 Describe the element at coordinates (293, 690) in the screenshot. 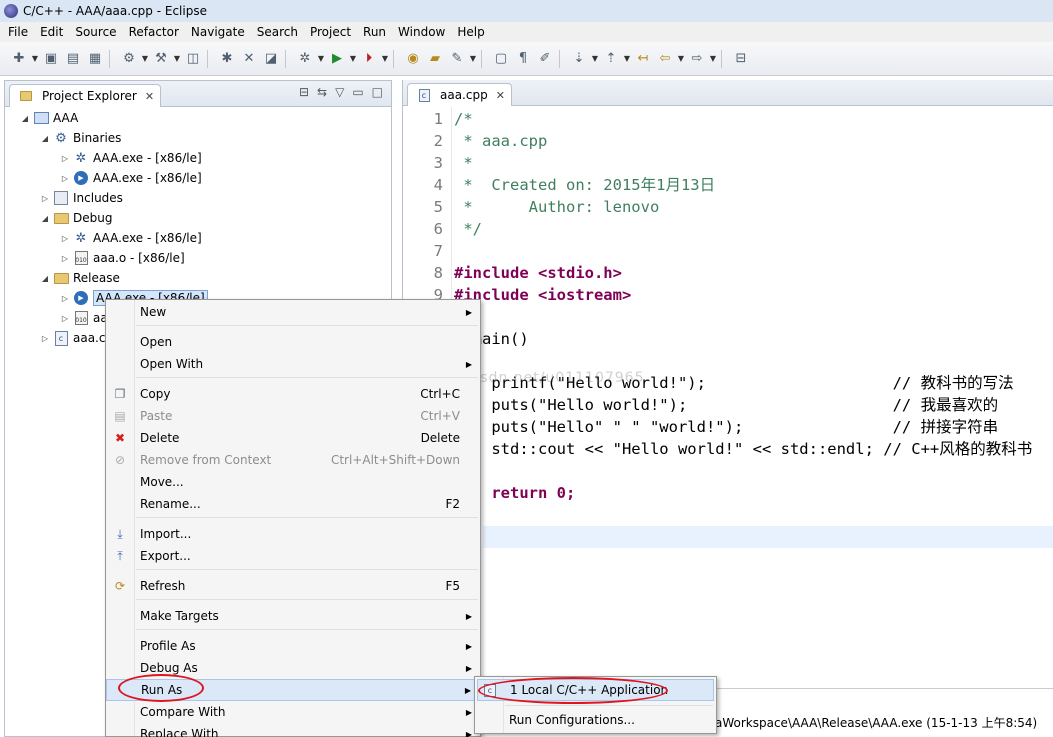

I see `menu-item-run-as: Run As ▶` at that location.